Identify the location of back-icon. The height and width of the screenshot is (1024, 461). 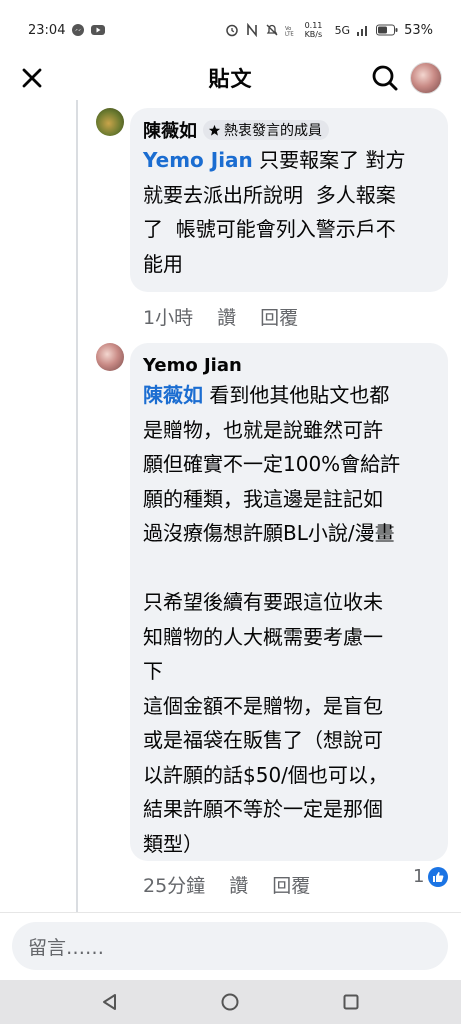
(110, 1002).